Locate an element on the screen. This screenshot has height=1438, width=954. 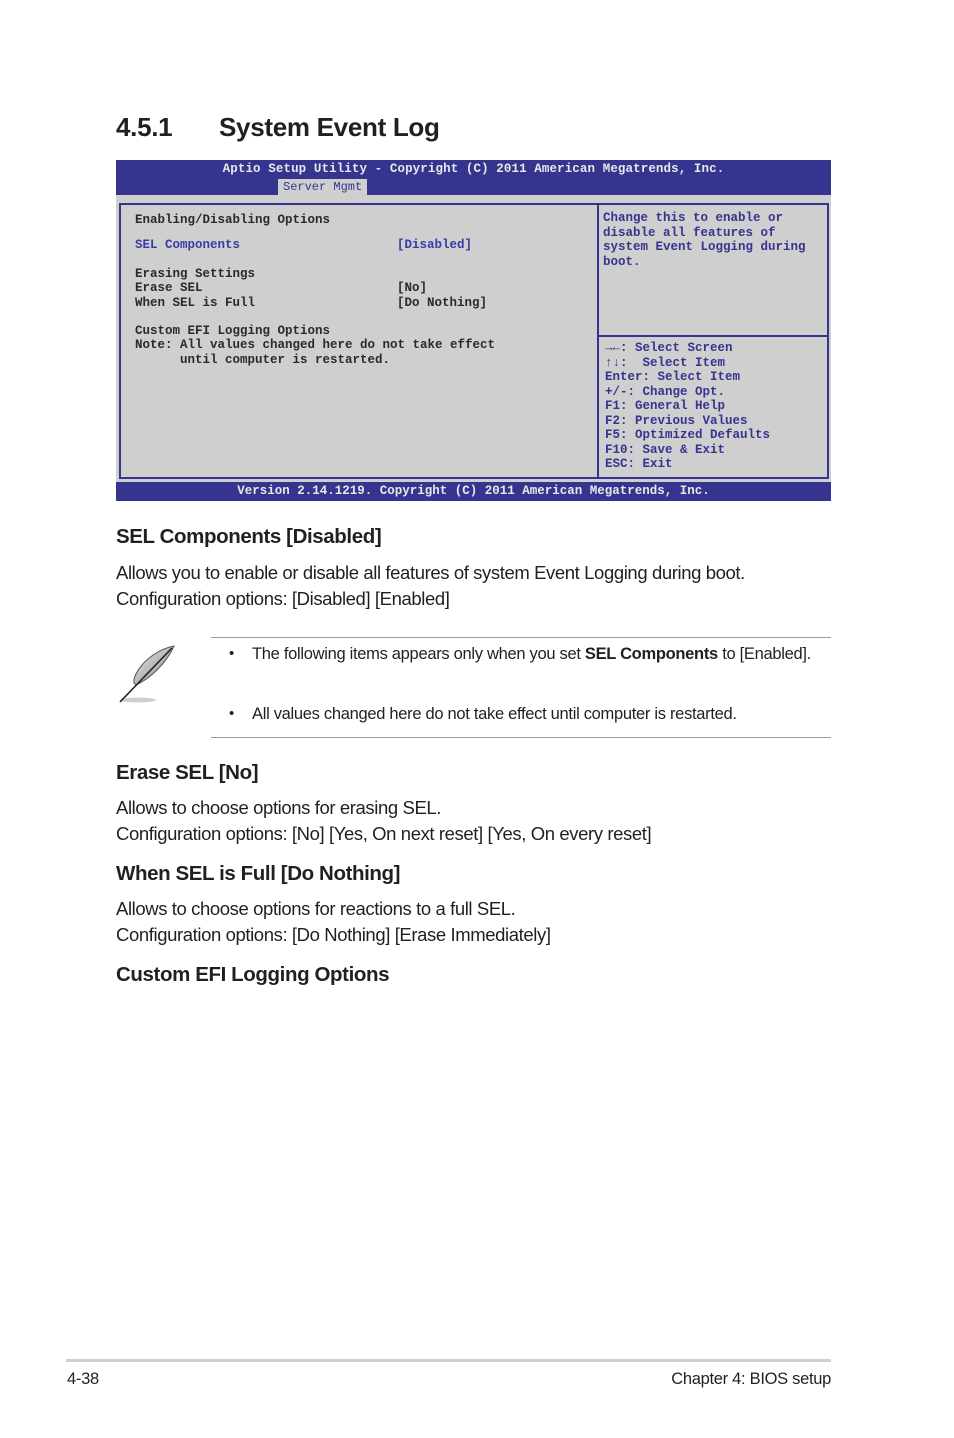
group-label-erasing: Erasing Settings is located at coordinates (195, 274).